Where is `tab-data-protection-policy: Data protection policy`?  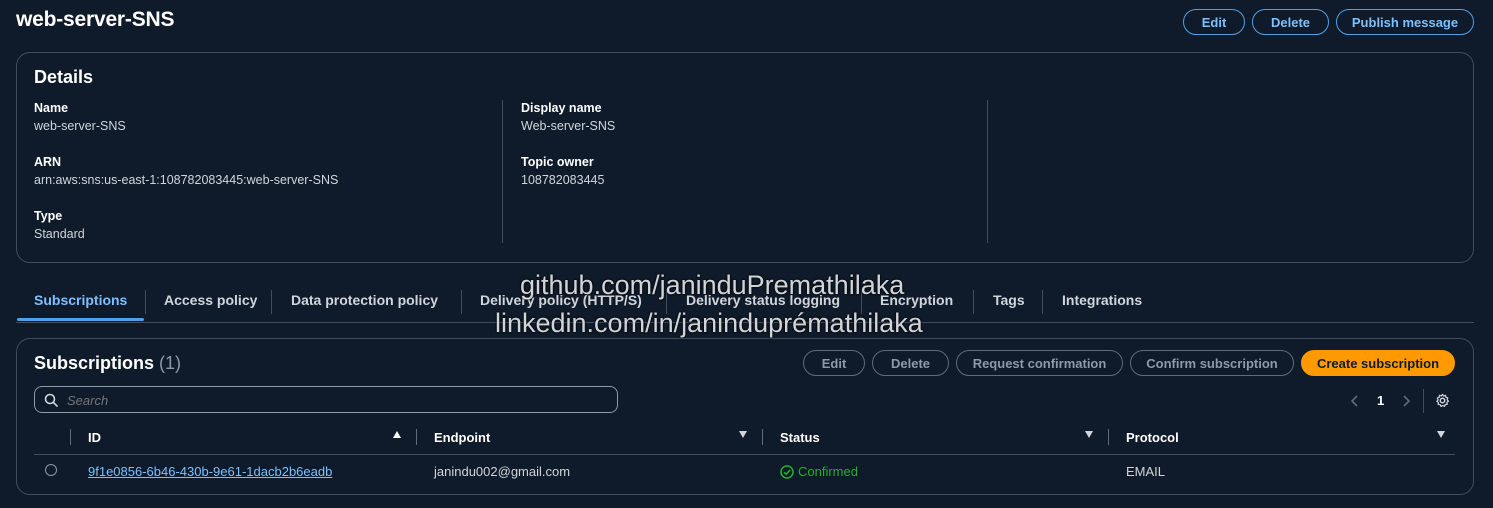
tab-data-protection-policy: Data protection policy is located at coordinates (364, 300).